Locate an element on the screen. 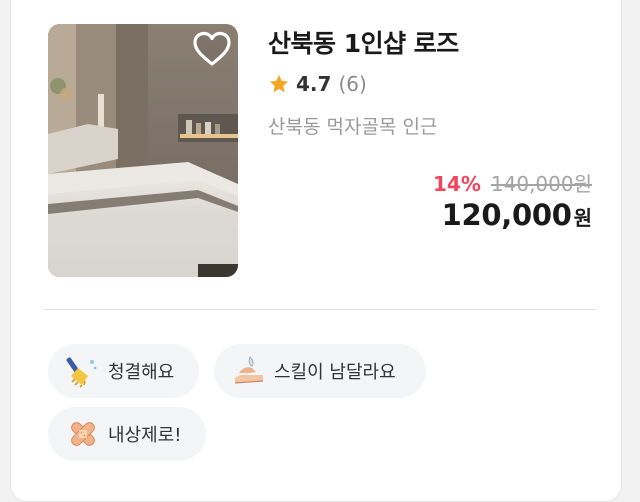 This screenshot has width=640, height=502. discount-rate: 14% is located at coordinates (457, 184).